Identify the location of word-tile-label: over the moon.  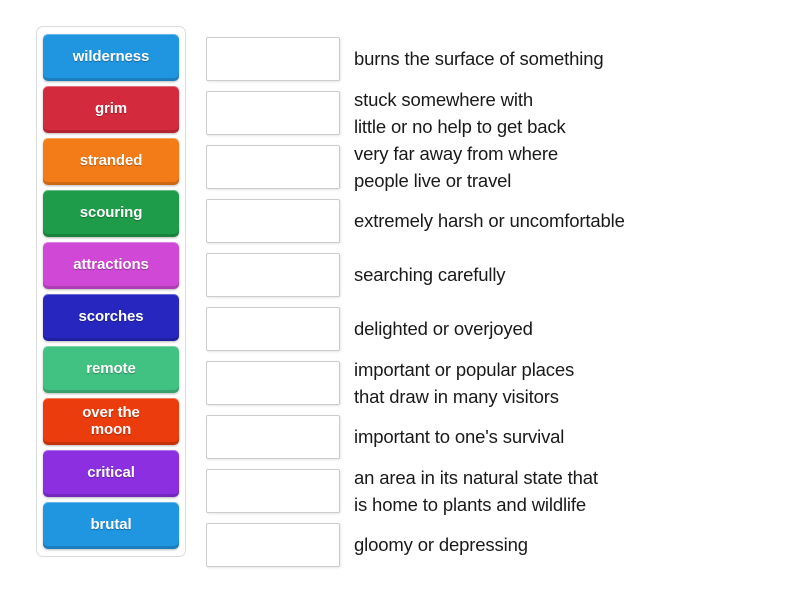
(111, 421).